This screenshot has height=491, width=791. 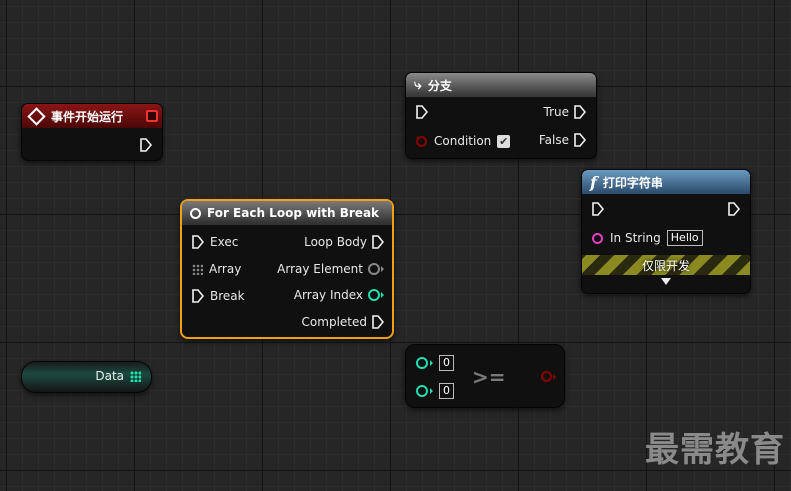 I want to click on foreach-break-input: Break, so click(x=218, y=296).